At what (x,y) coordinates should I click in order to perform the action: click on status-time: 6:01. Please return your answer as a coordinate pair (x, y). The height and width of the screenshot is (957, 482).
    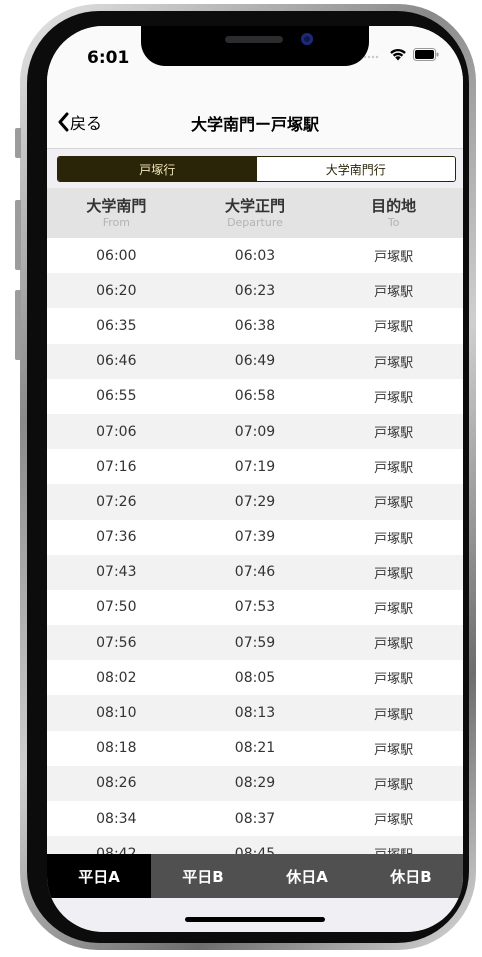
    Looking at the image, I should click on (108, 58).